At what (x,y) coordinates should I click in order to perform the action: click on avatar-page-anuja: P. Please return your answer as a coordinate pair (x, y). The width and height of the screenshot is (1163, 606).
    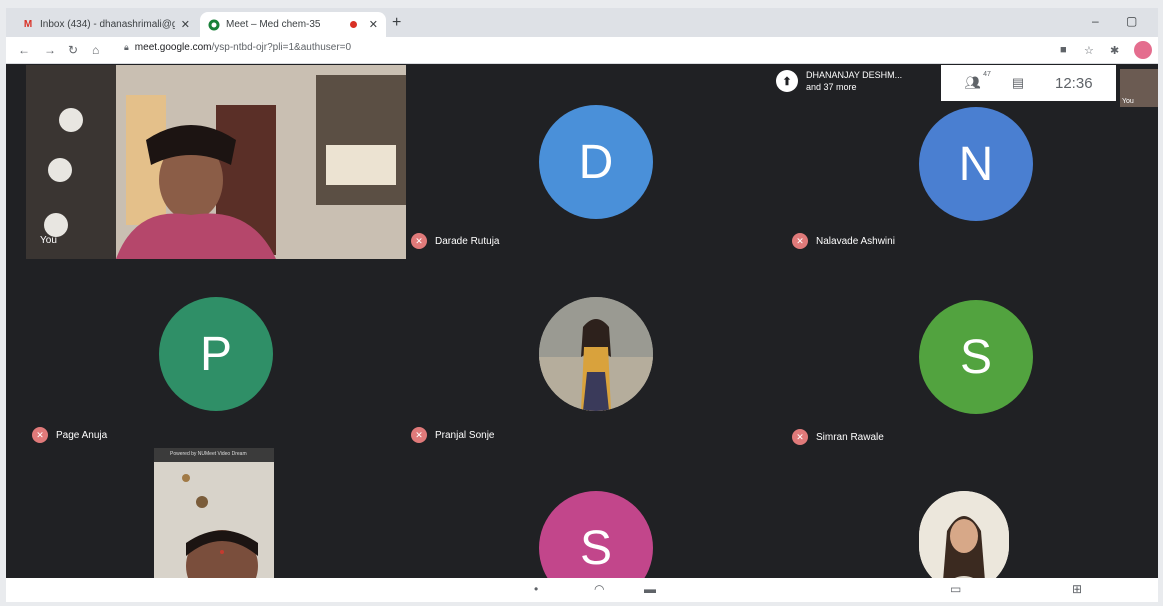
    Looking at the image, I should click on (216, 354).